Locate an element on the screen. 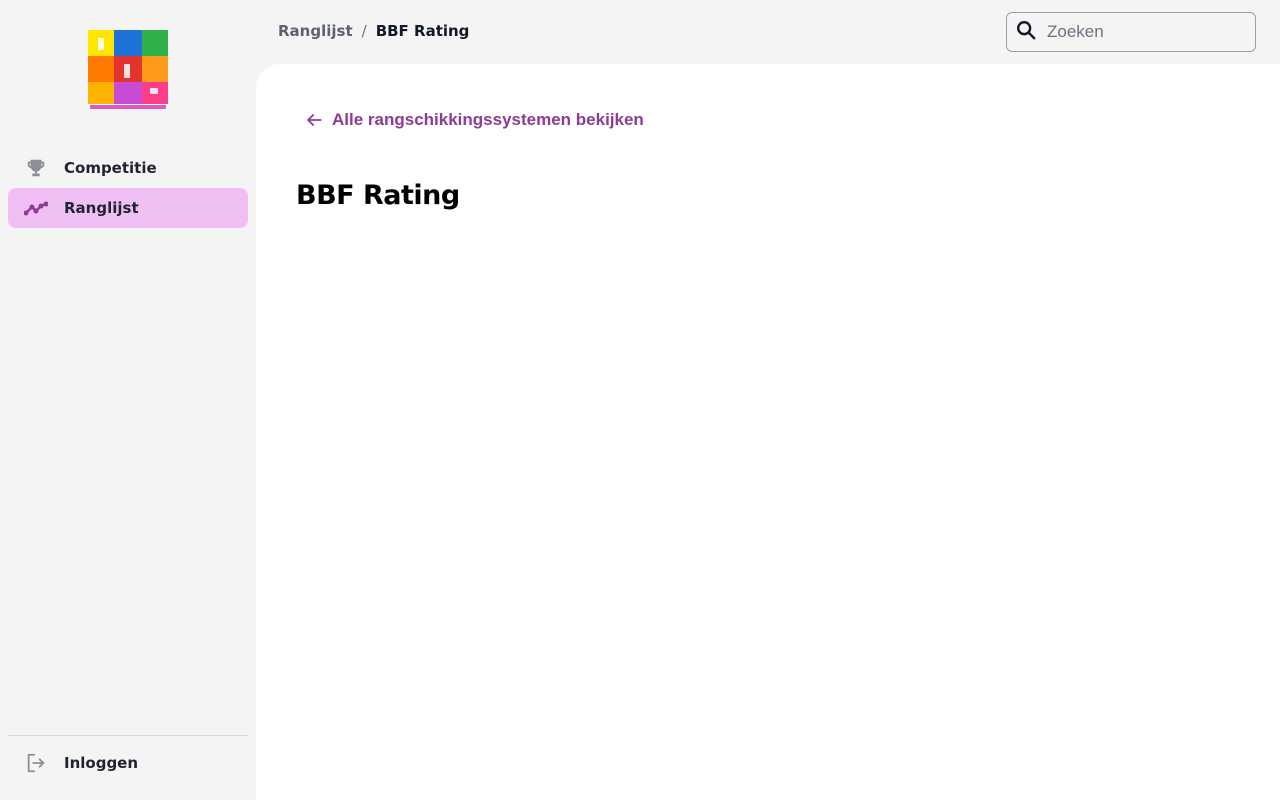 The height and width of the screenshot is (800, 1280). trophy-icon is located at coordinates (36, 168).